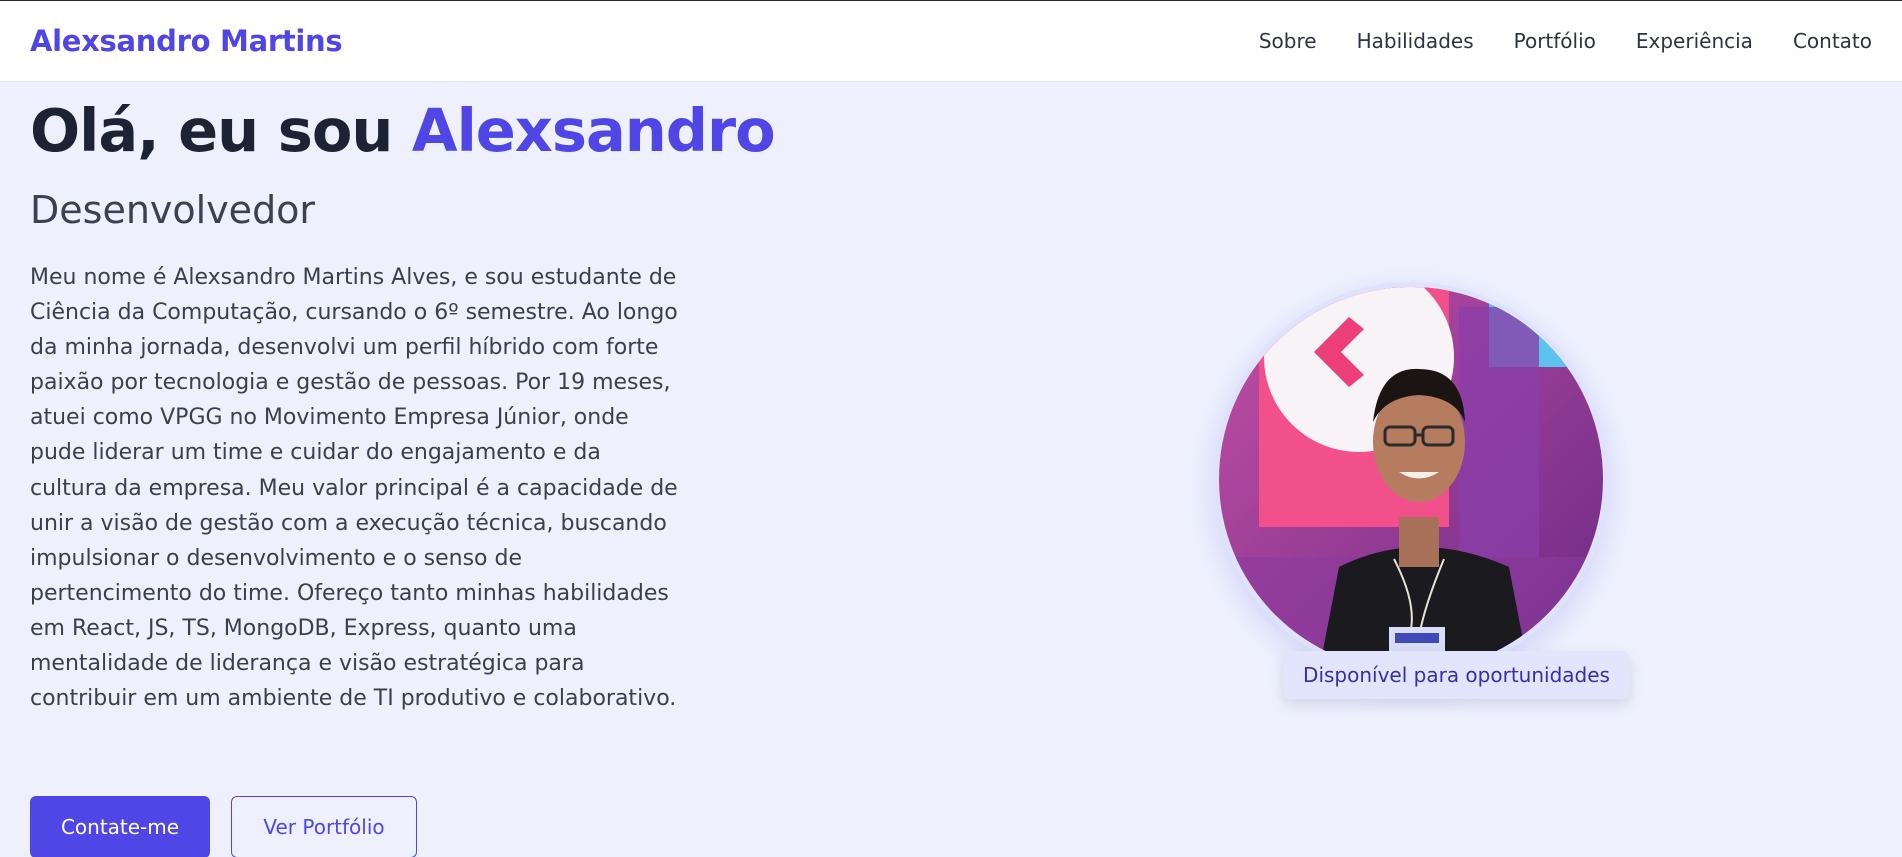  What do you see at coordinates (1694, 41) in the screenshot?
I see `nav-link-experiencia: Experiência` at bounding box center [1694, 41].